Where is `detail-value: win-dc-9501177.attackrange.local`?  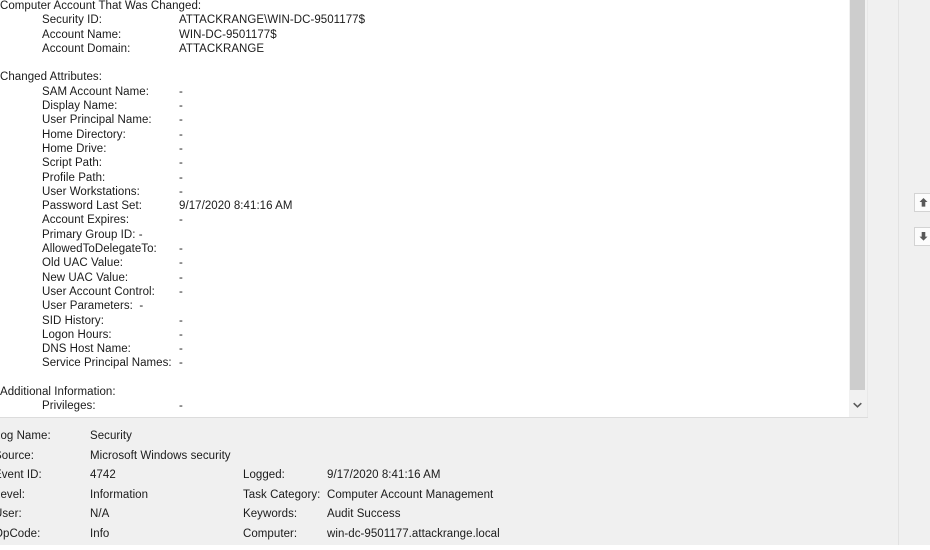
detail-value: win-dc-9501177.attackrange.local is located at coordinates (413, 533).